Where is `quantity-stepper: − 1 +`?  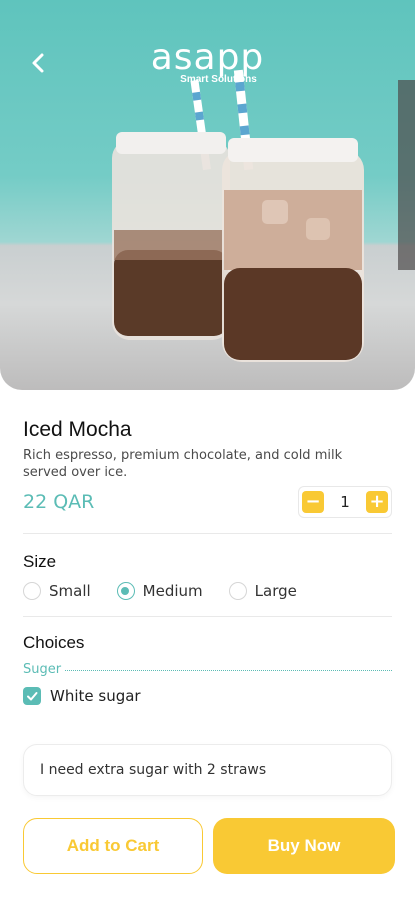 quantity-stepper: − 1 + is located at coordinates (345, 502).